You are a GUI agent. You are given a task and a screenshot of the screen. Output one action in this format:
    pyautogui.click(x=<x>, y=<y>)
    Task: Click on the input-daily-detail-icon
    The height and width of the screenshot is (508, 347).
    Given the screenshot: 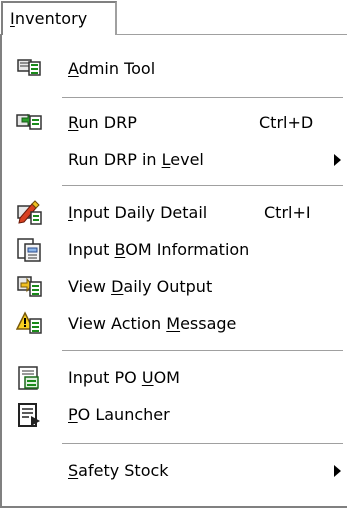 What is the action you would take?
    pyautogui.click(x=29, y=213)
    